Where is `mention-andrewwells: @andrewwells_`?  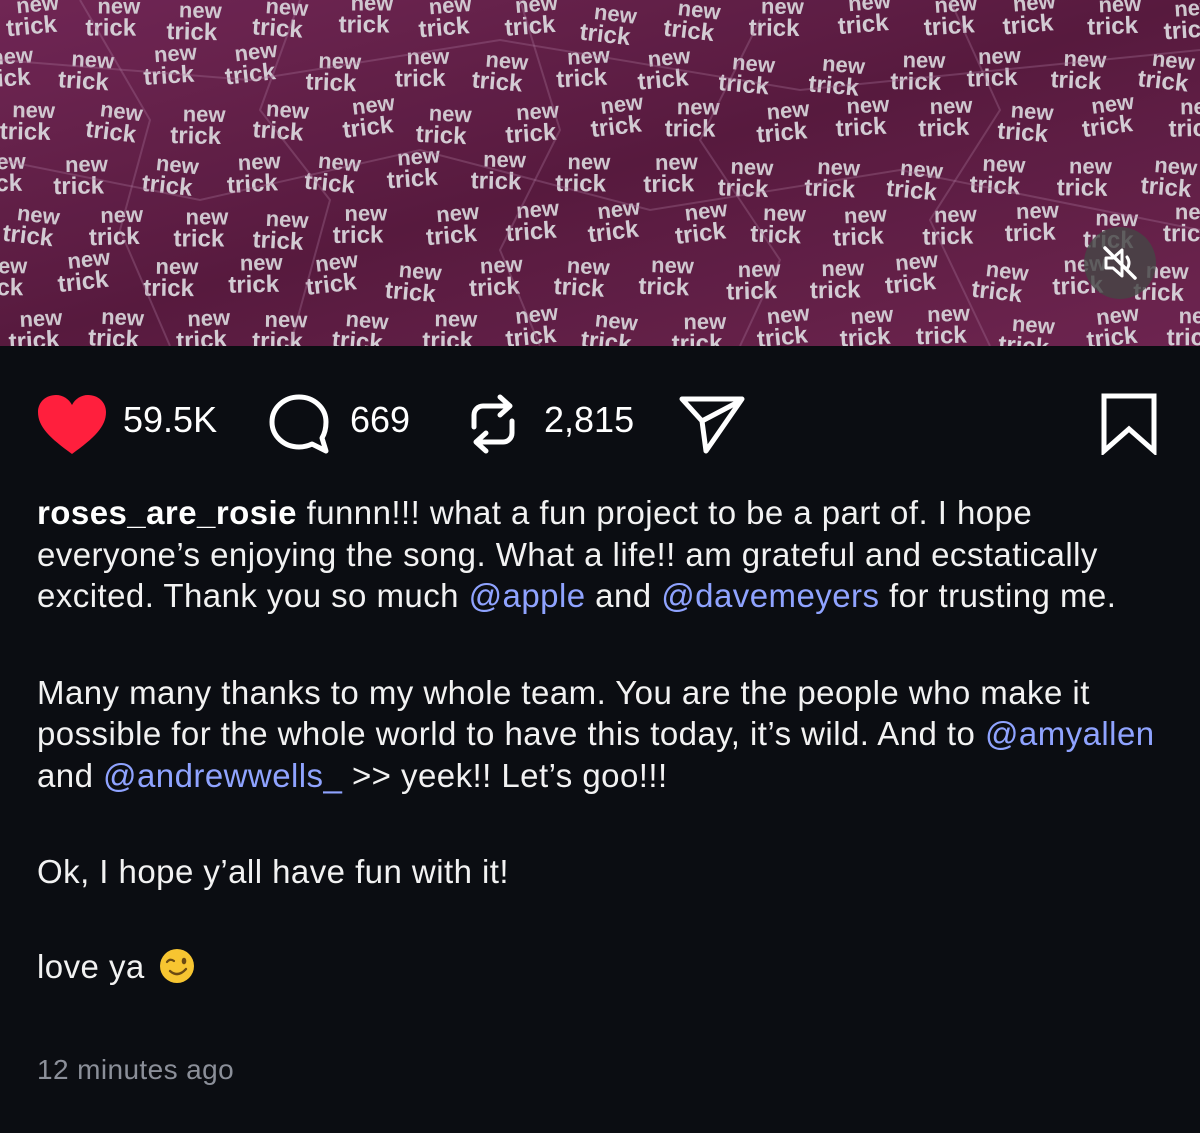 mention-andrewwells: @andrewwells_ is located at coordinates (222, 775).